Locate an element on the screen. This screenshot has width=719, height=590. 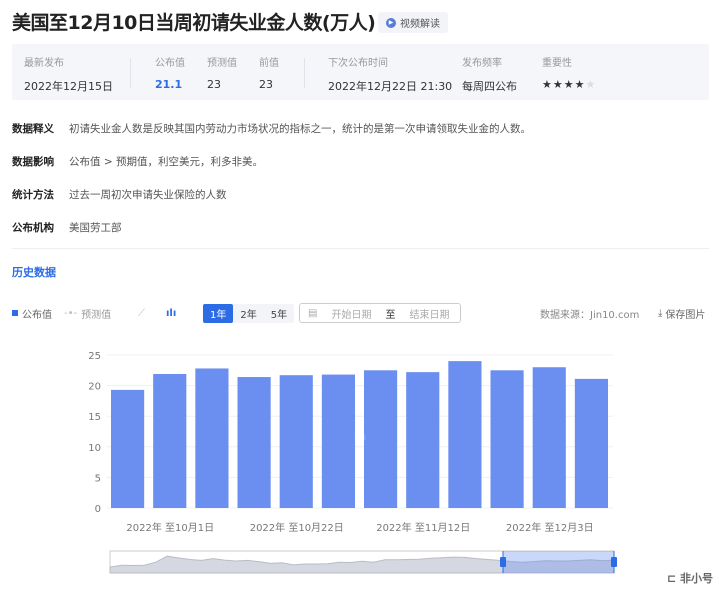
latest-label: 最新发布 is located at coordinates (44, 63).